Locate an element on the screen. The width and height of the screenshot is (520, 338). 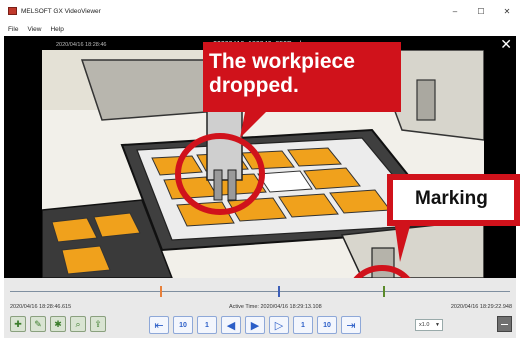
speed-value: x1.0 is located at coordinates (424, 325).